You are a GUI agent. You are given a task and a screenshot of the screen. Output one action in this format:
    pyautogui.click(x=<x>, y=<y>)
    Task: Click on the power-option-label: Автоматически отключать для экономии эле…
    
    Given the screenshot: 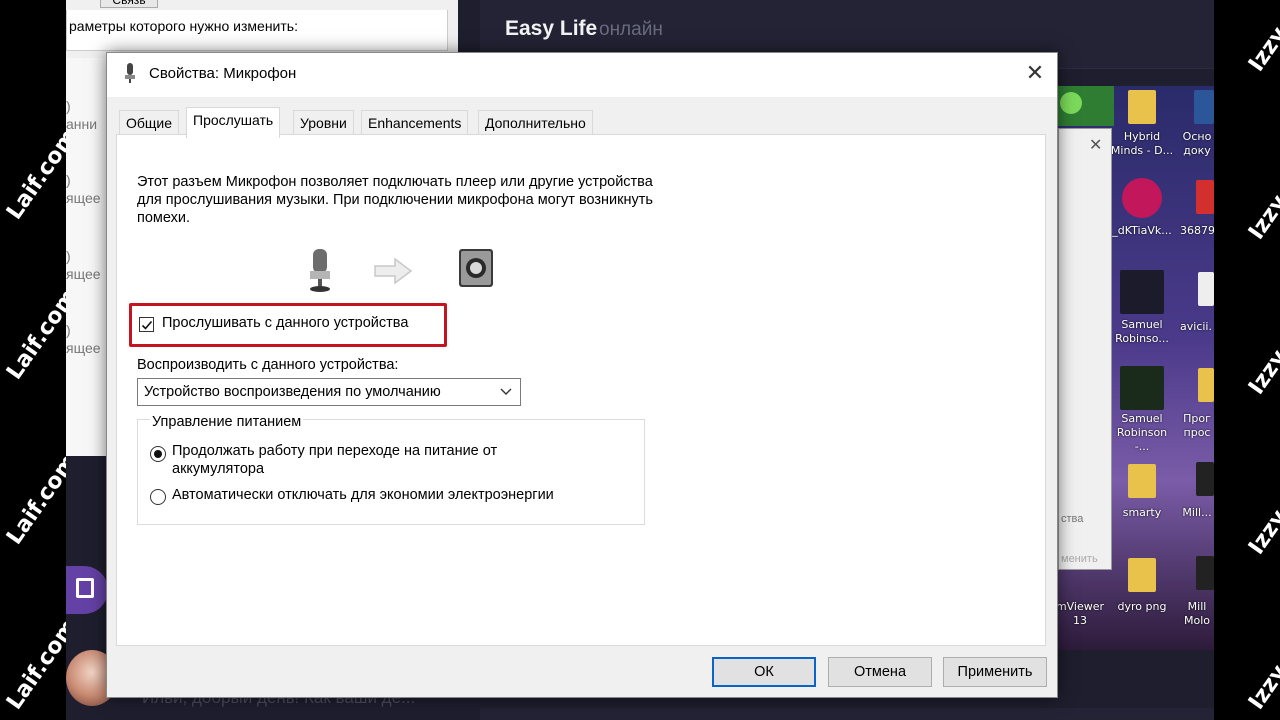 What is the action you would take?
    pyautogui.click(x=363, y=495)
    